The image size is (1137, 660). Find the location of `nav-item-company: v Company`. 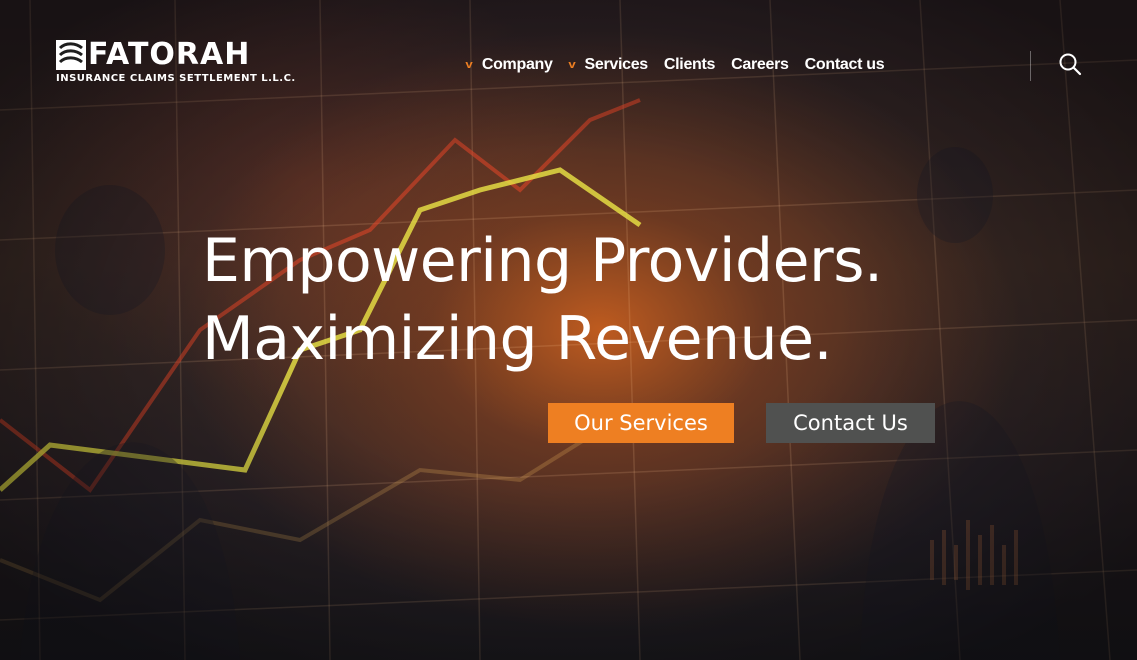

nav-item-company: v Company is located at coordinates (509, 65).